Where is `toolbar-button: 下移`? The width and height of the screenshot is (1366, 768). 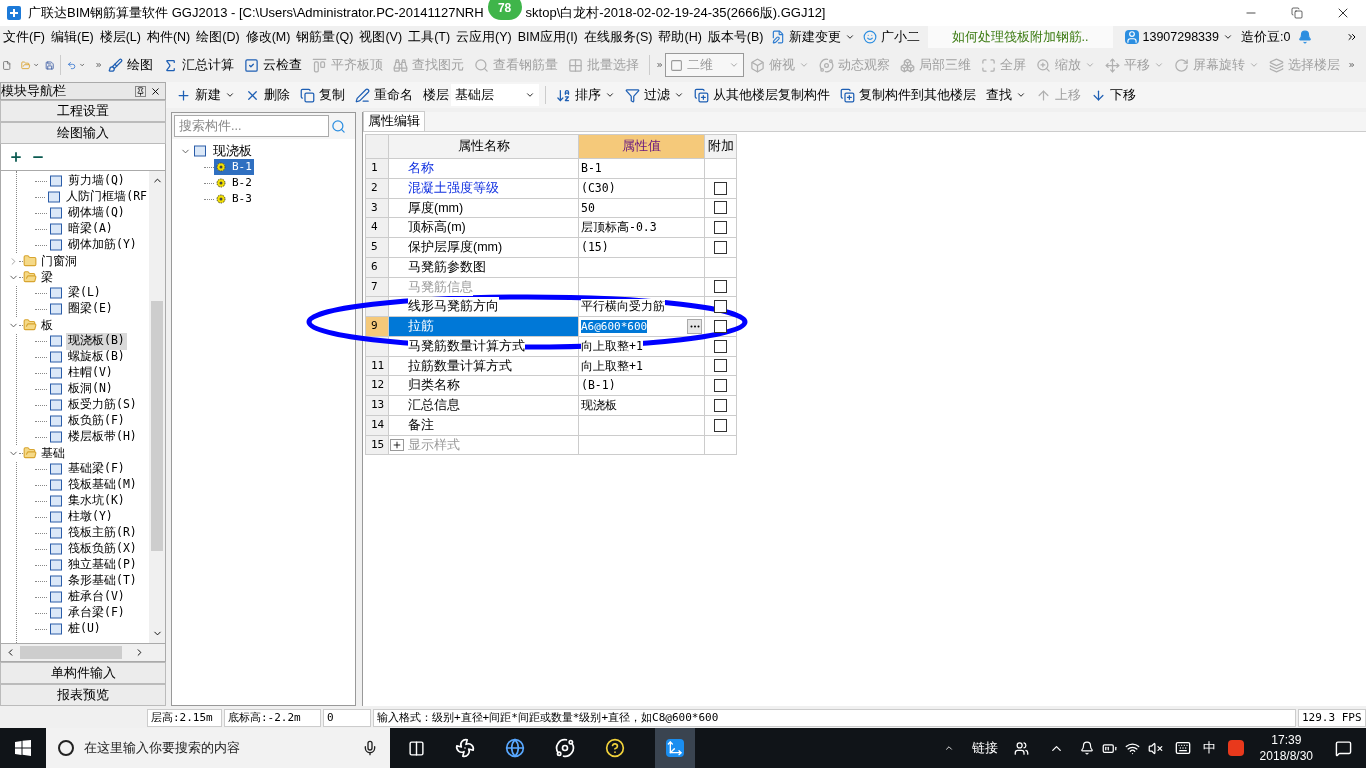 toolbar-button: 下移 is located at coordinates (1113, 95).